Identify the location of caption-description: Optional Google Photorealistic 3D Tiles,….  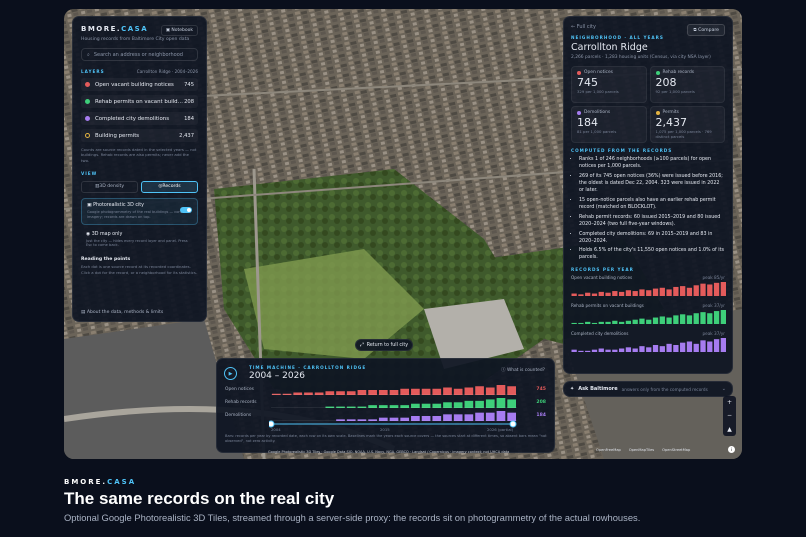
(352, 517).